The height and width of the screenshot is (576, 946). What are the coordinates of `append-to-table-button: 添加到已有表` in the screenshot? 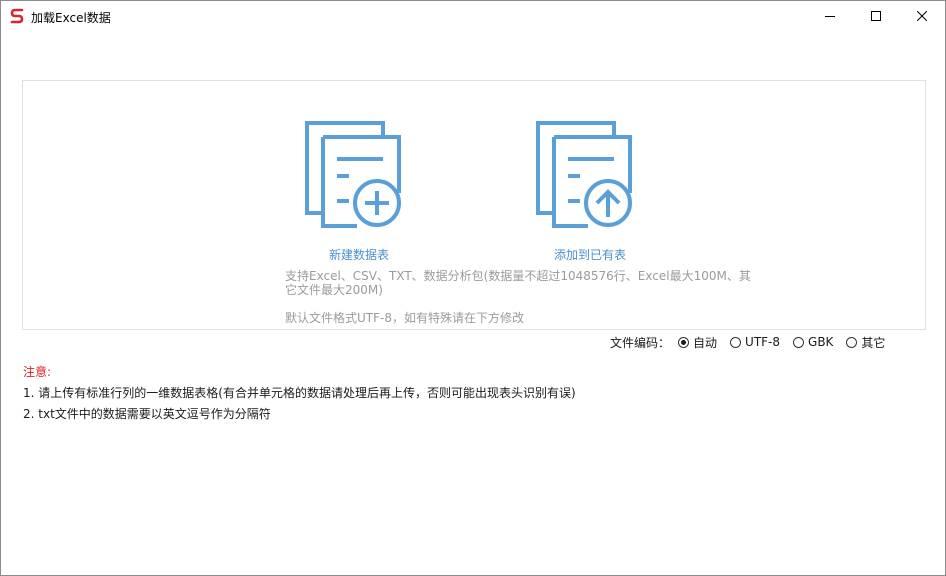 It's located at (590, 196).